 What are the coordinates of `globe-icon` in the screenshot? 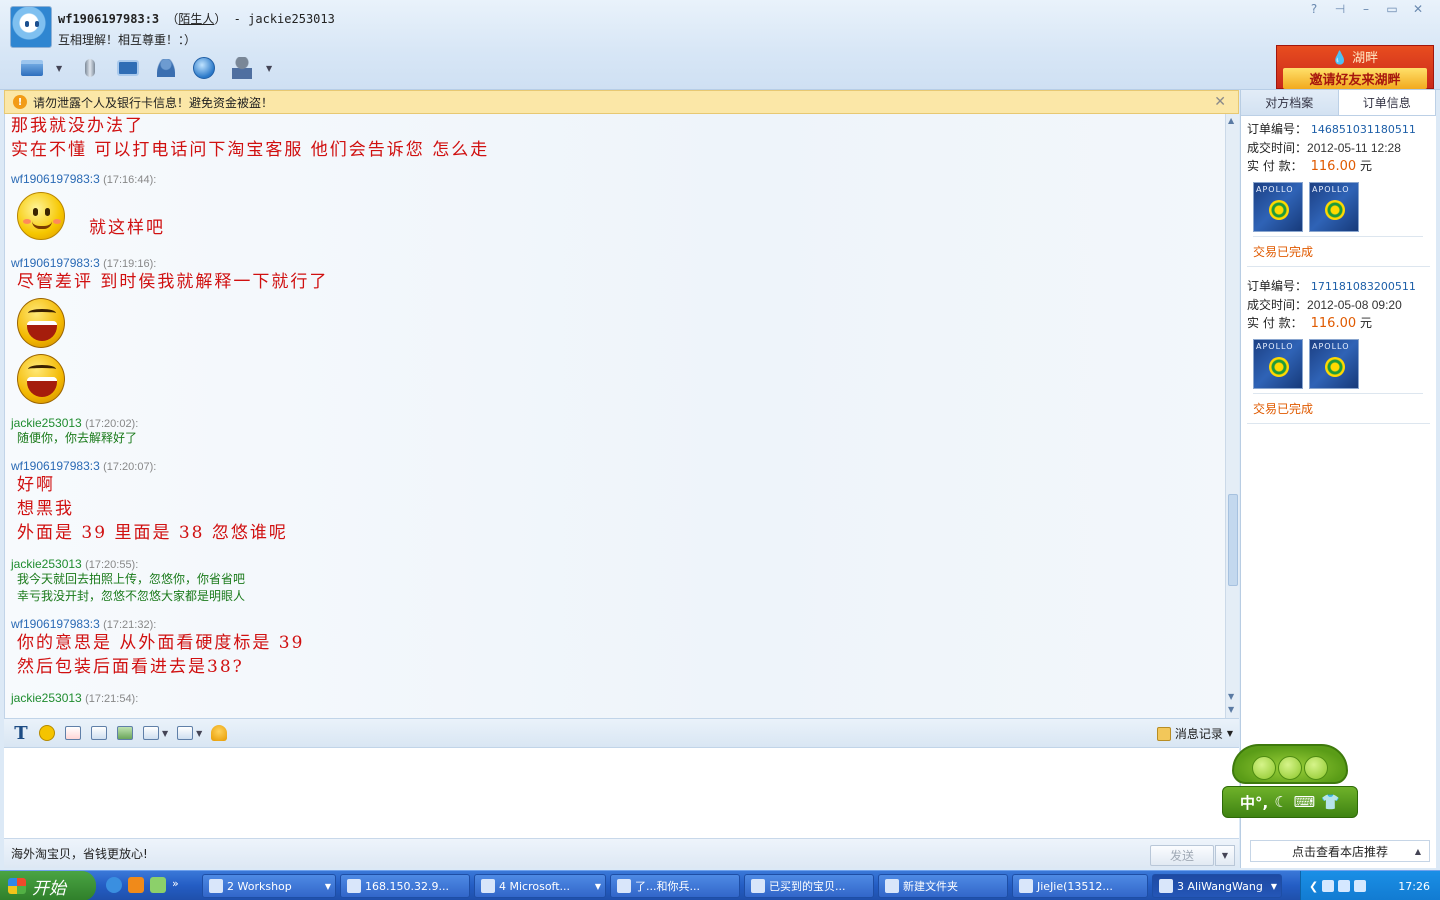 It's located at (204, 68).